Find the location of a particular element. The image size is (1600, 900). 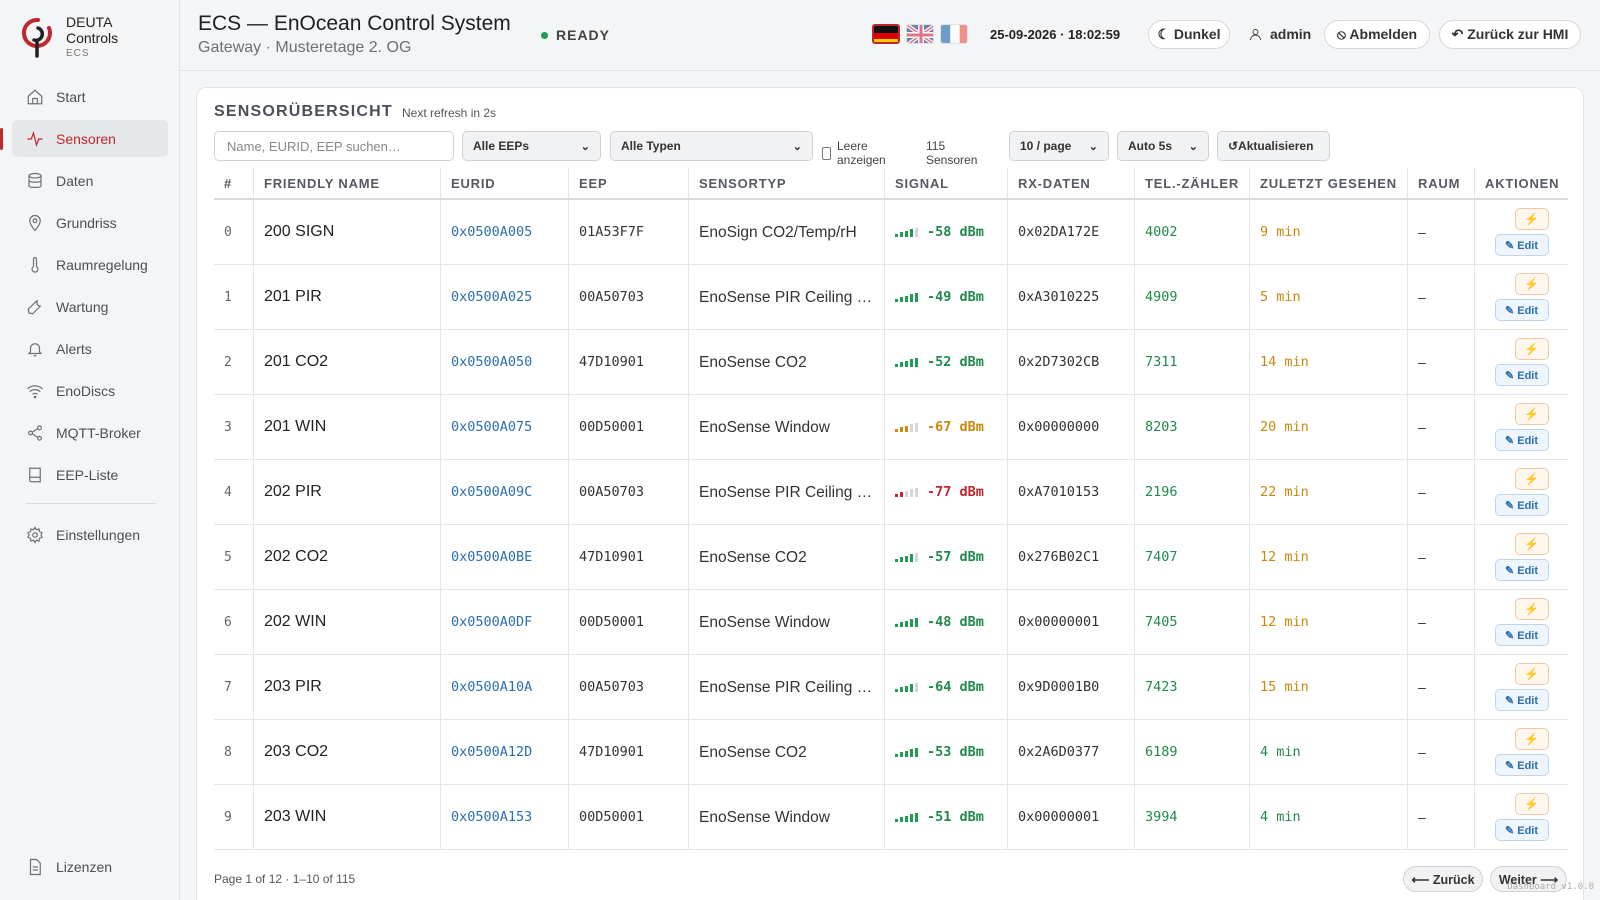

sidebar-item-wartung: Wartung is located at coordinates (90, 306).